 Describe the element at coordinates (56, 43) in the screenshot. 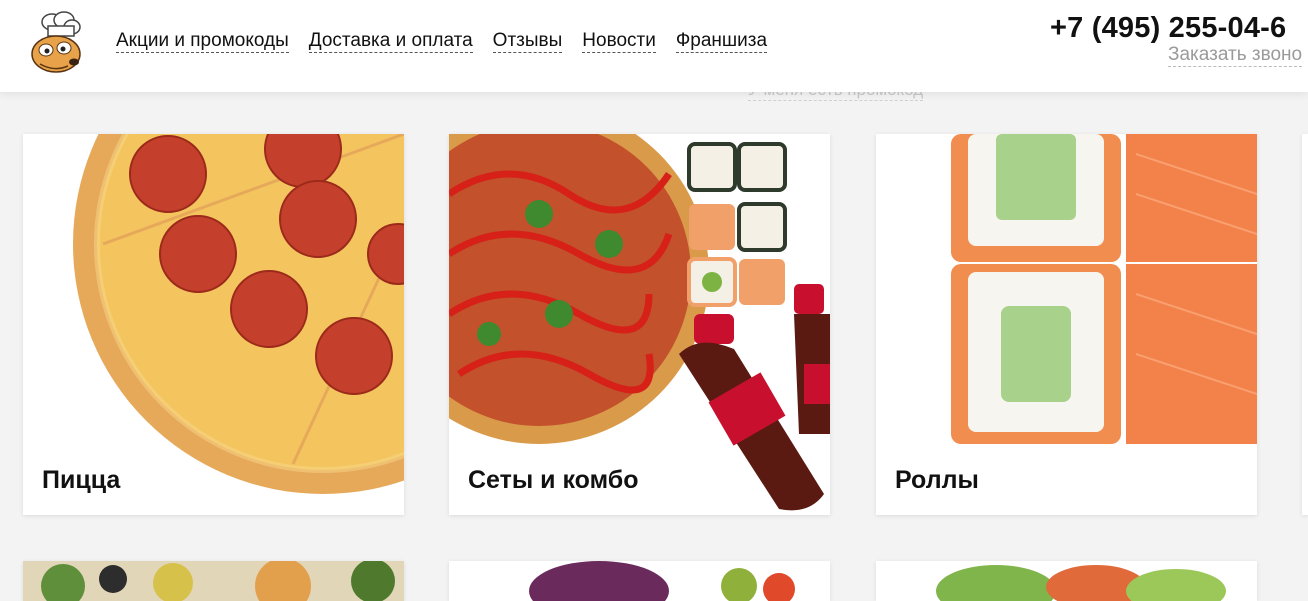

I see `chef-logo-icon` at that location.